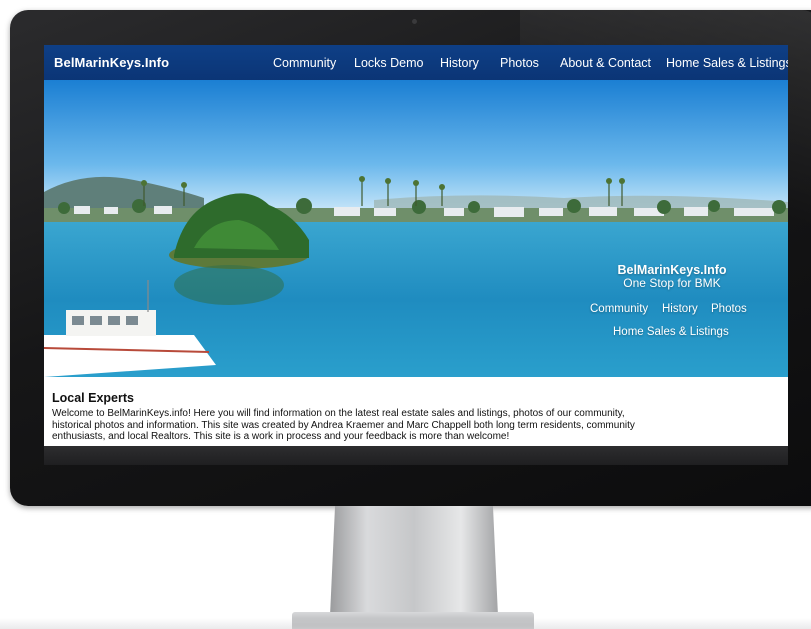 The height and width of the screenshot is (629, 811). Describe the element at coordinates (388, 63) in the screenshot. I see `nav-link-locks-demo: Locks Demo` at that location.